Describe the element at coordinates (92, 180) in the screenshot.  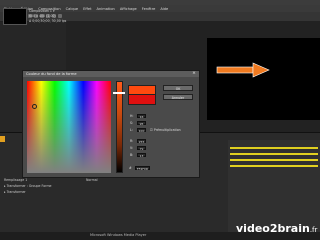
I see `layer-mode-select: Normal` at that location.